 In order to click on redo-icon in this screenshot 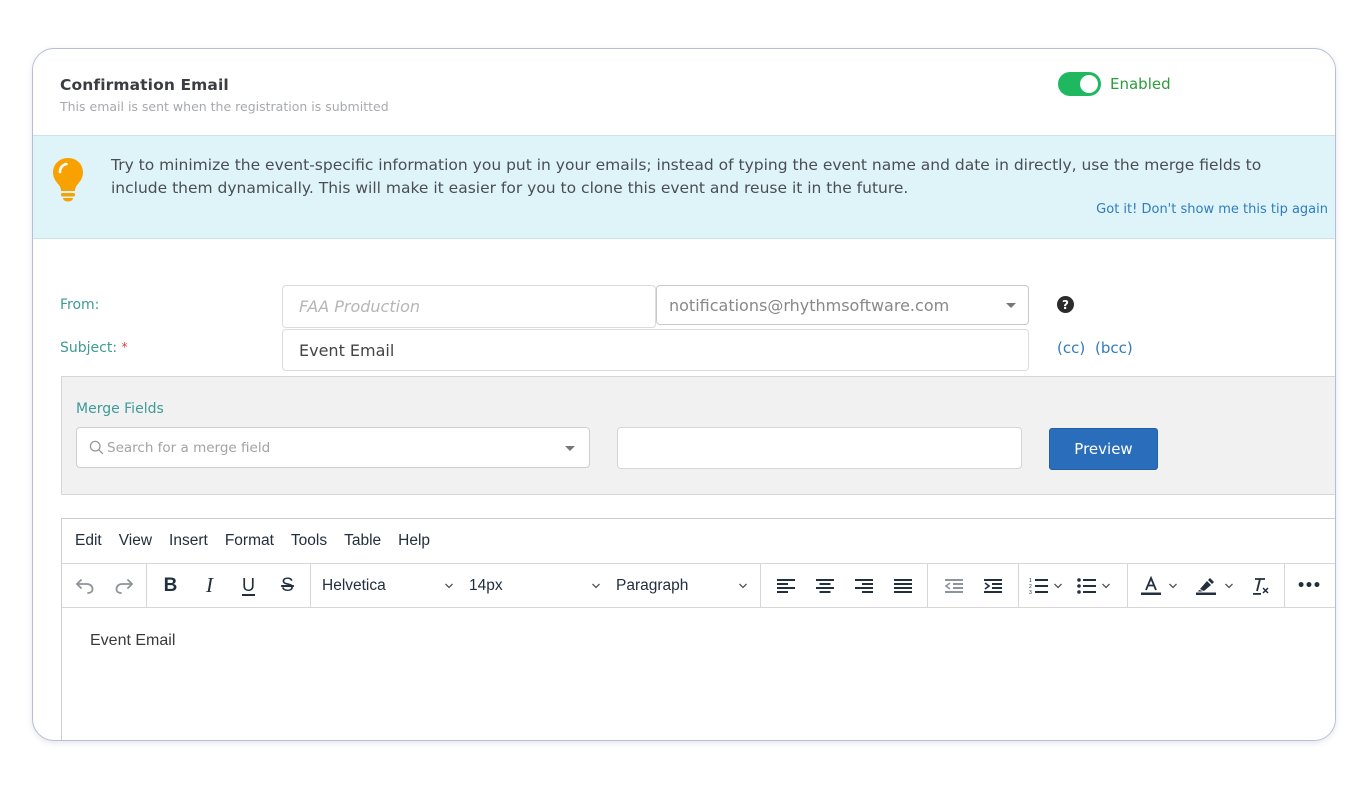, I will do `click(124, 586)`.